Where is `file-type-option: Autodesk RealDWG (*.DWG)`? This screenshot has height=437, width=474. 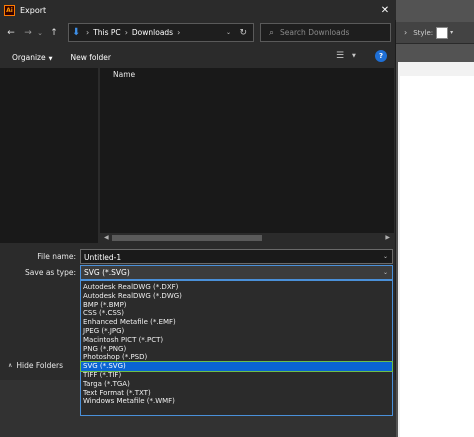
file-type-option: Autodesk RealDWG (*.DWG) is located at coordinates (236, 296).